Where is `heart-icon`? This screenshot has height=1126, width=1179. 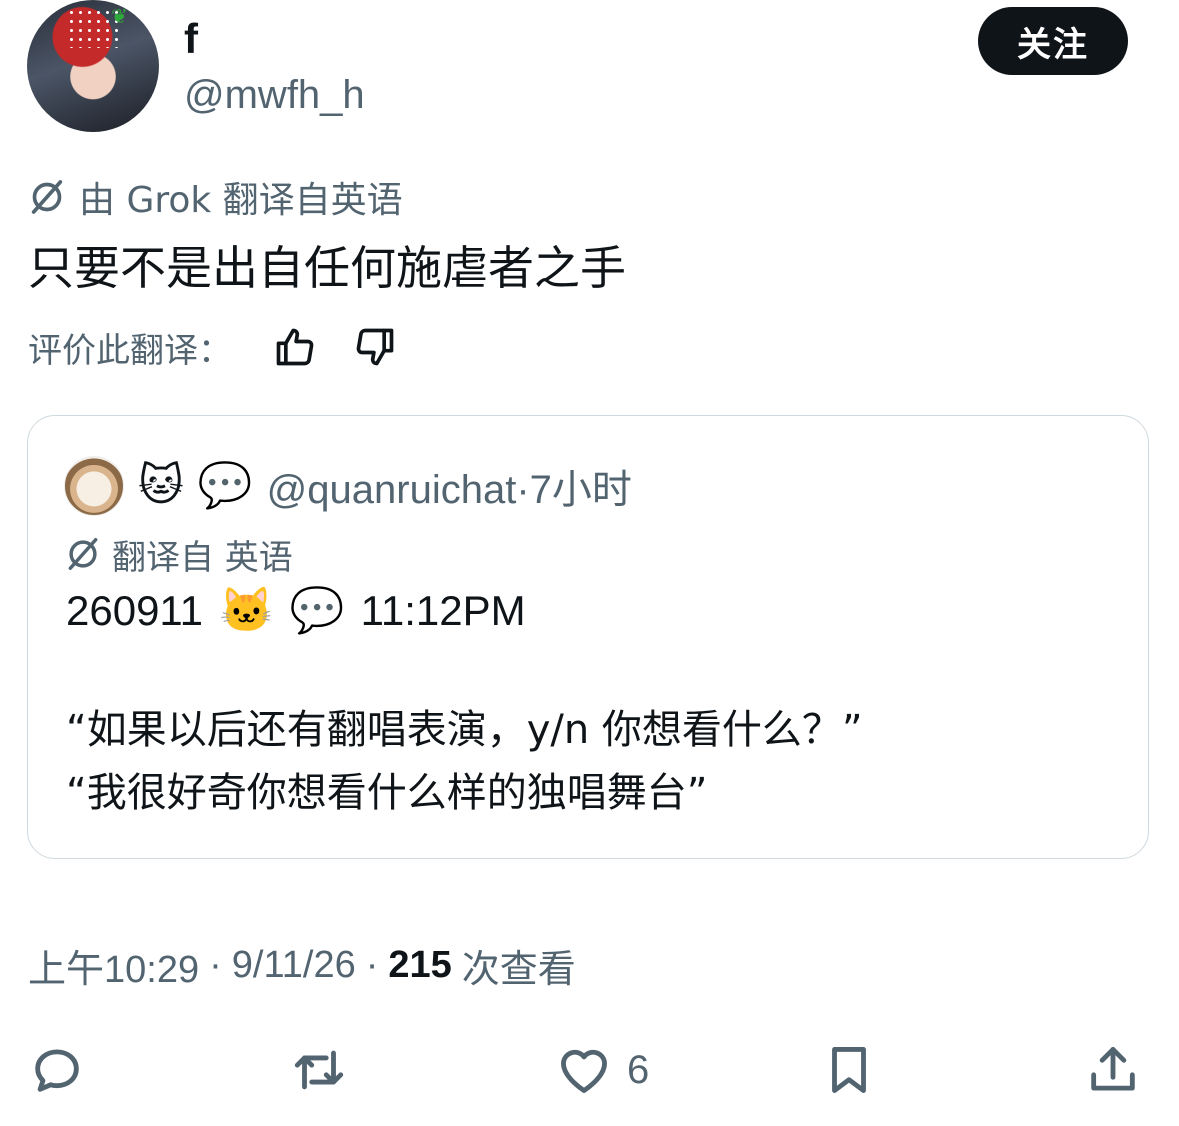 heart-icon is located at coordinates (584, 1071).